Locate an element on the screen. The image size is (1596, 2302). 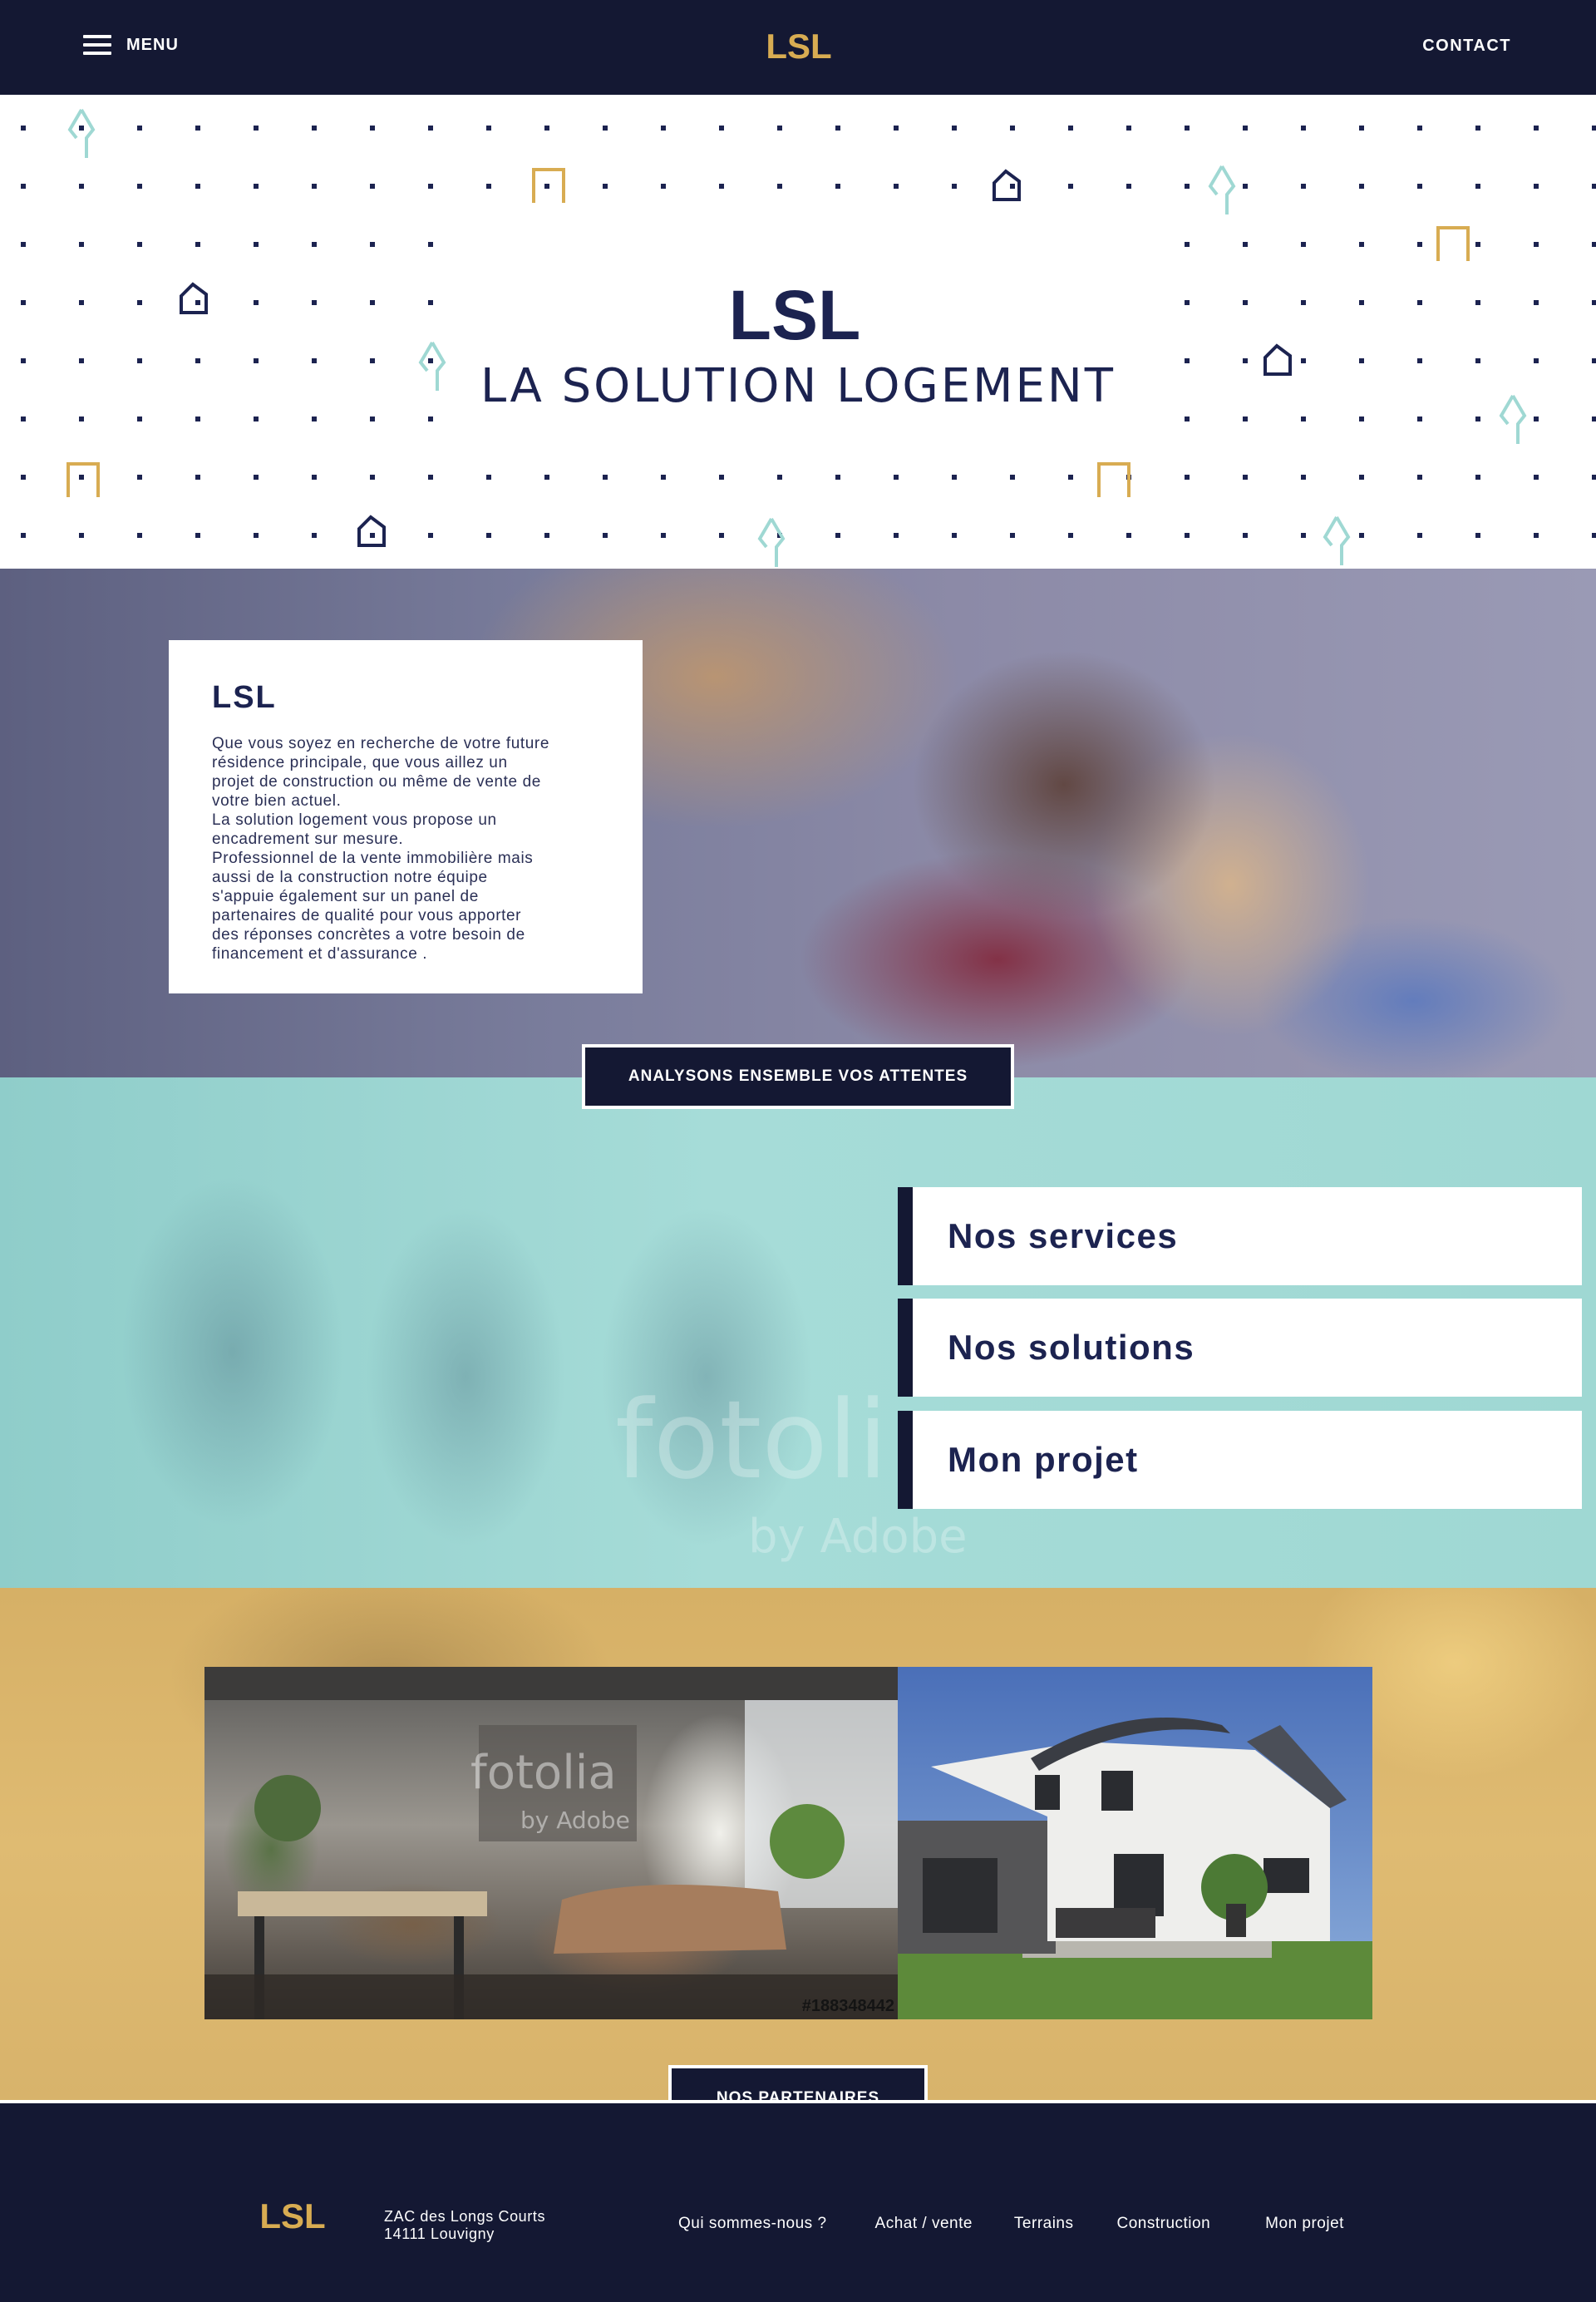
footer-link-buy-sell: Achat / vente is located at coordinates (924, 2224).